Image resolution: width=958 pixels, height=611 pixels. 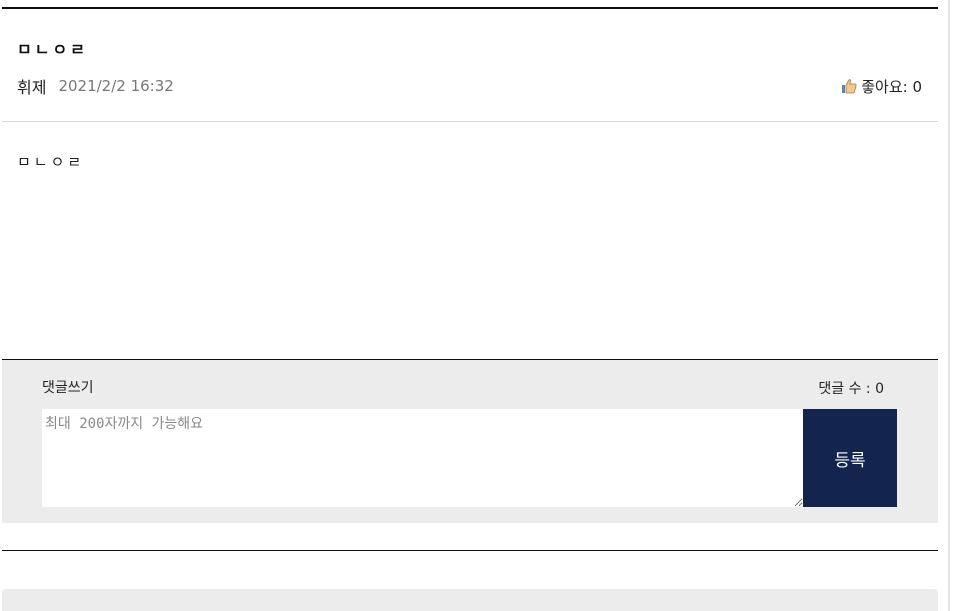 I want to click on meta-divider, so click(x=470, y=121).